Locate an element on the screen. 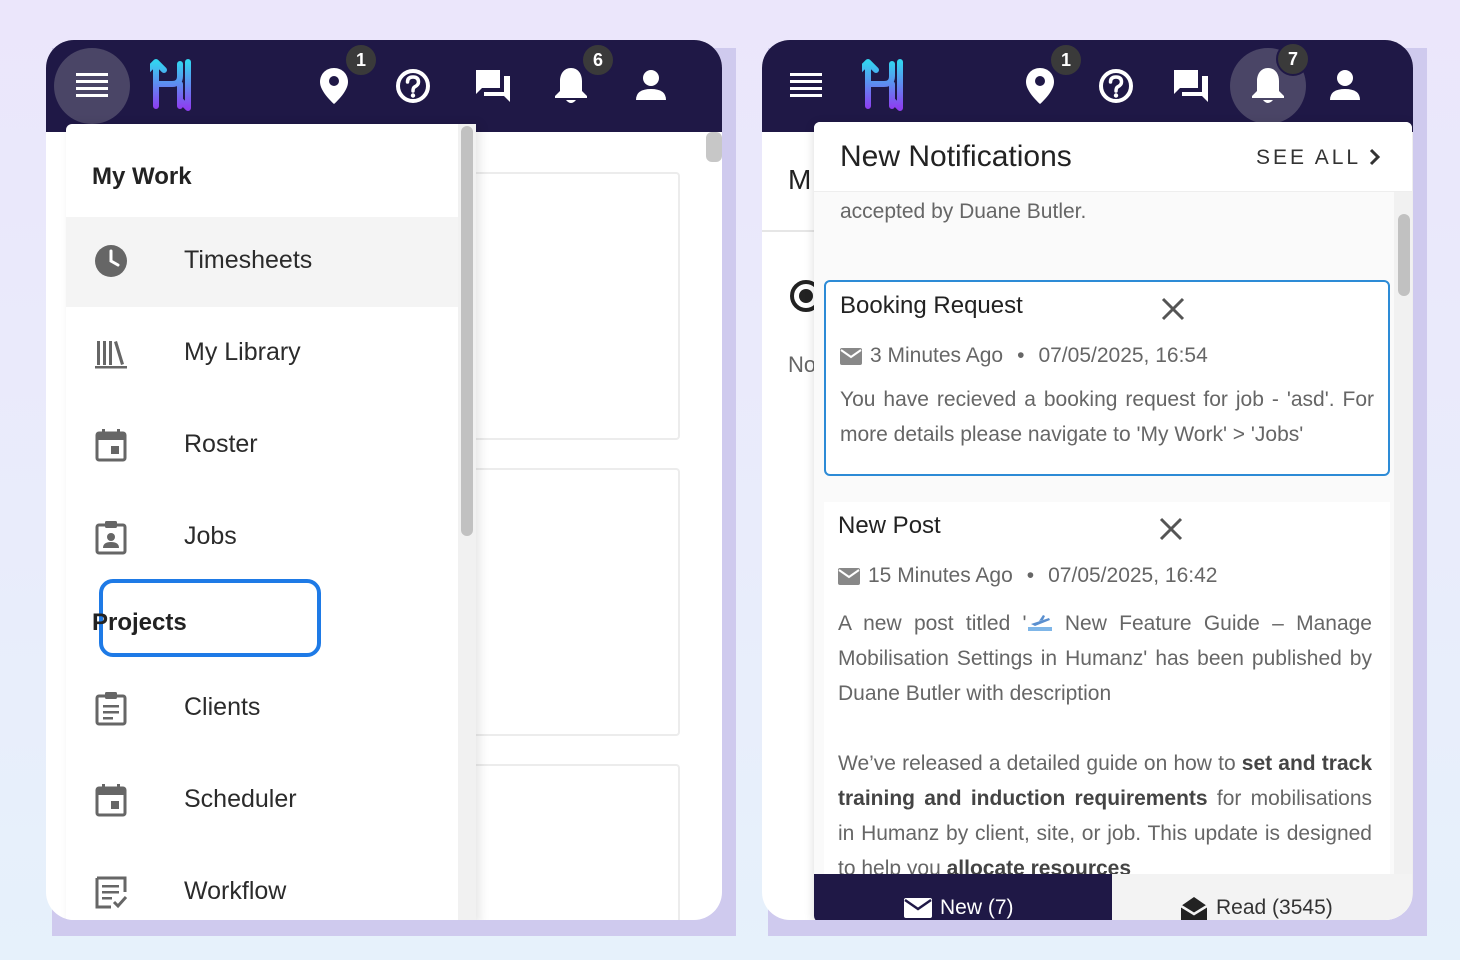 This screenshot has height=960, width=1460. tab-new-label: New (7) is located at coordinates (977, 907).